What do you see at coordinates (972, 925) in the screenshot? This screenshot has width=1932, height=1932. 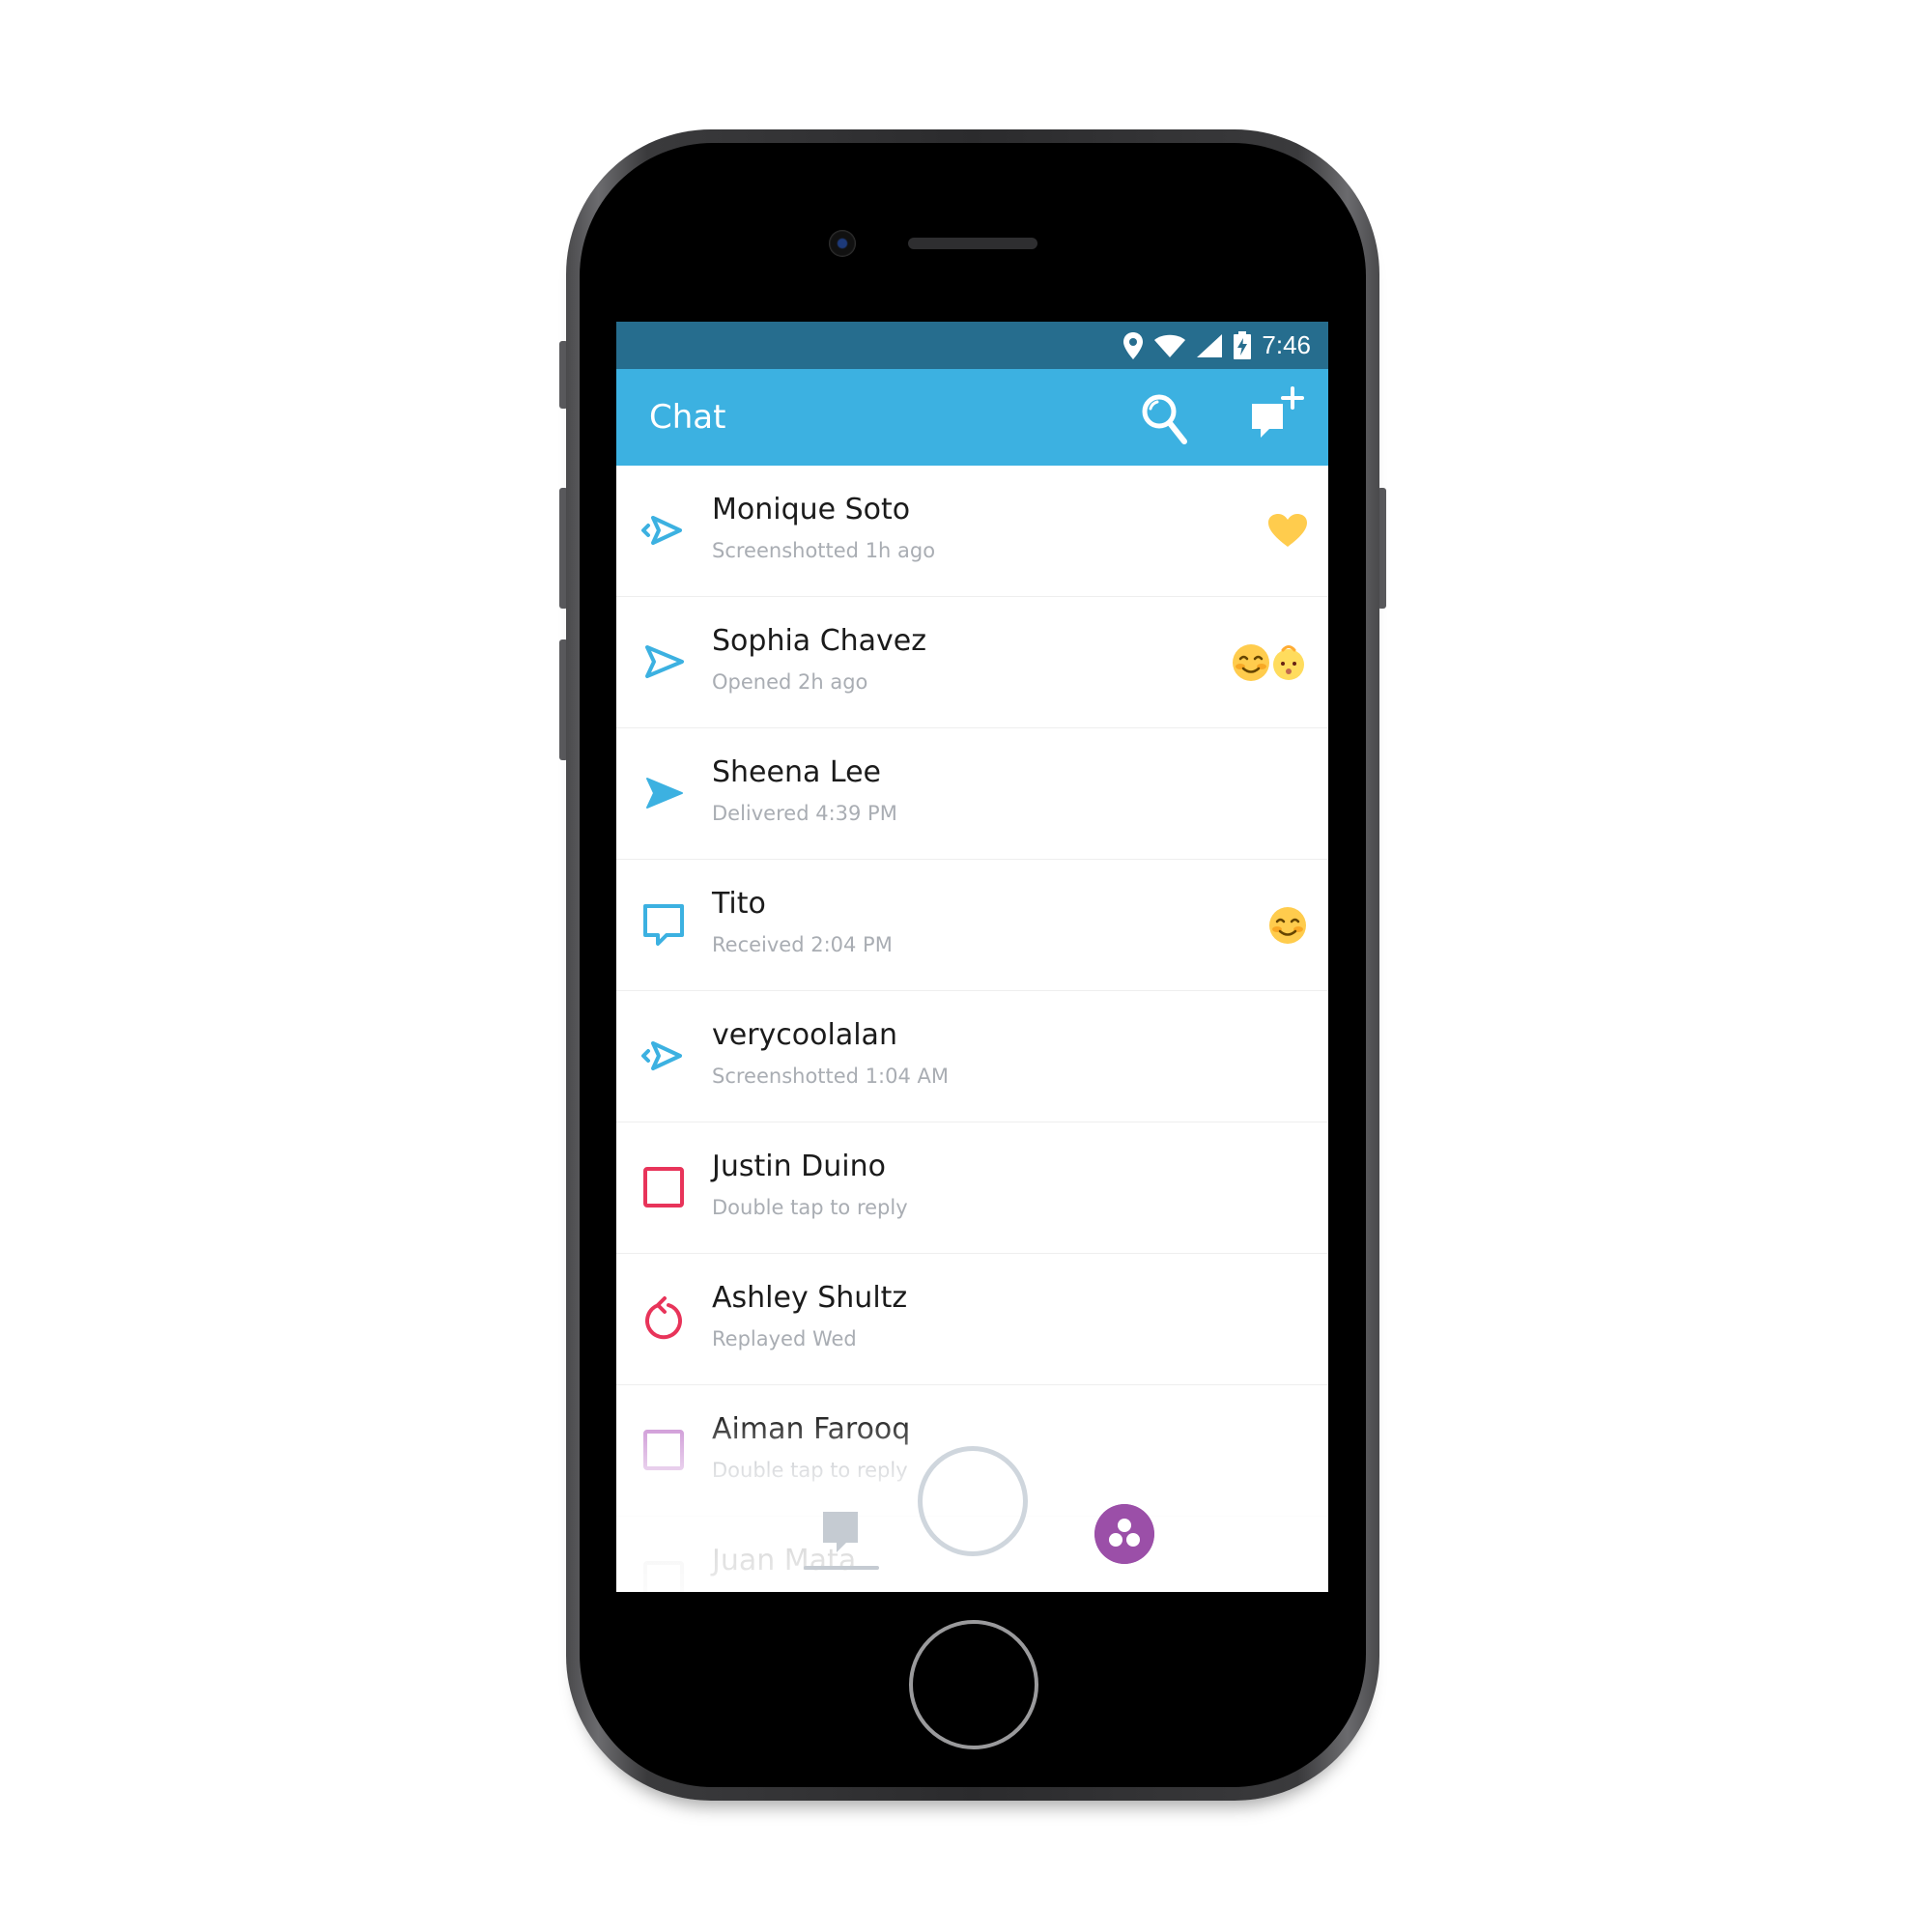 I see `chat-row: Tito Received 2:04 PM` at bounding box center [972, 925].